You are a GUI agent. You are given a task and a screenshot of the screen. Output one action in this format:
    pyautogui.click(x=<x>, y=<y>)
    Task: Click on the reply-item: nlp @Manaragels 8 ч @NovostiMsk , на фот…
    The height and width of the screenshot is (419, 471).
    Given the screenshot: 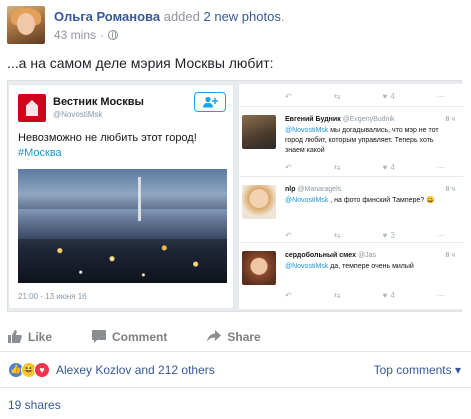 What is the action you would take?
    pyautogui.click(x=351, y=211)
    